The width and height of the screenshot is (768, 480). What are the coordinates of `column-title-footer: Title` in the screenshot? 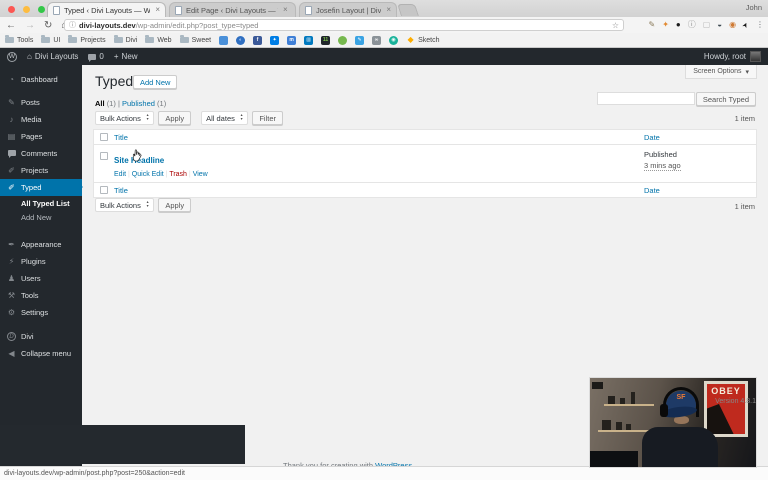 It's located at (379, 190).